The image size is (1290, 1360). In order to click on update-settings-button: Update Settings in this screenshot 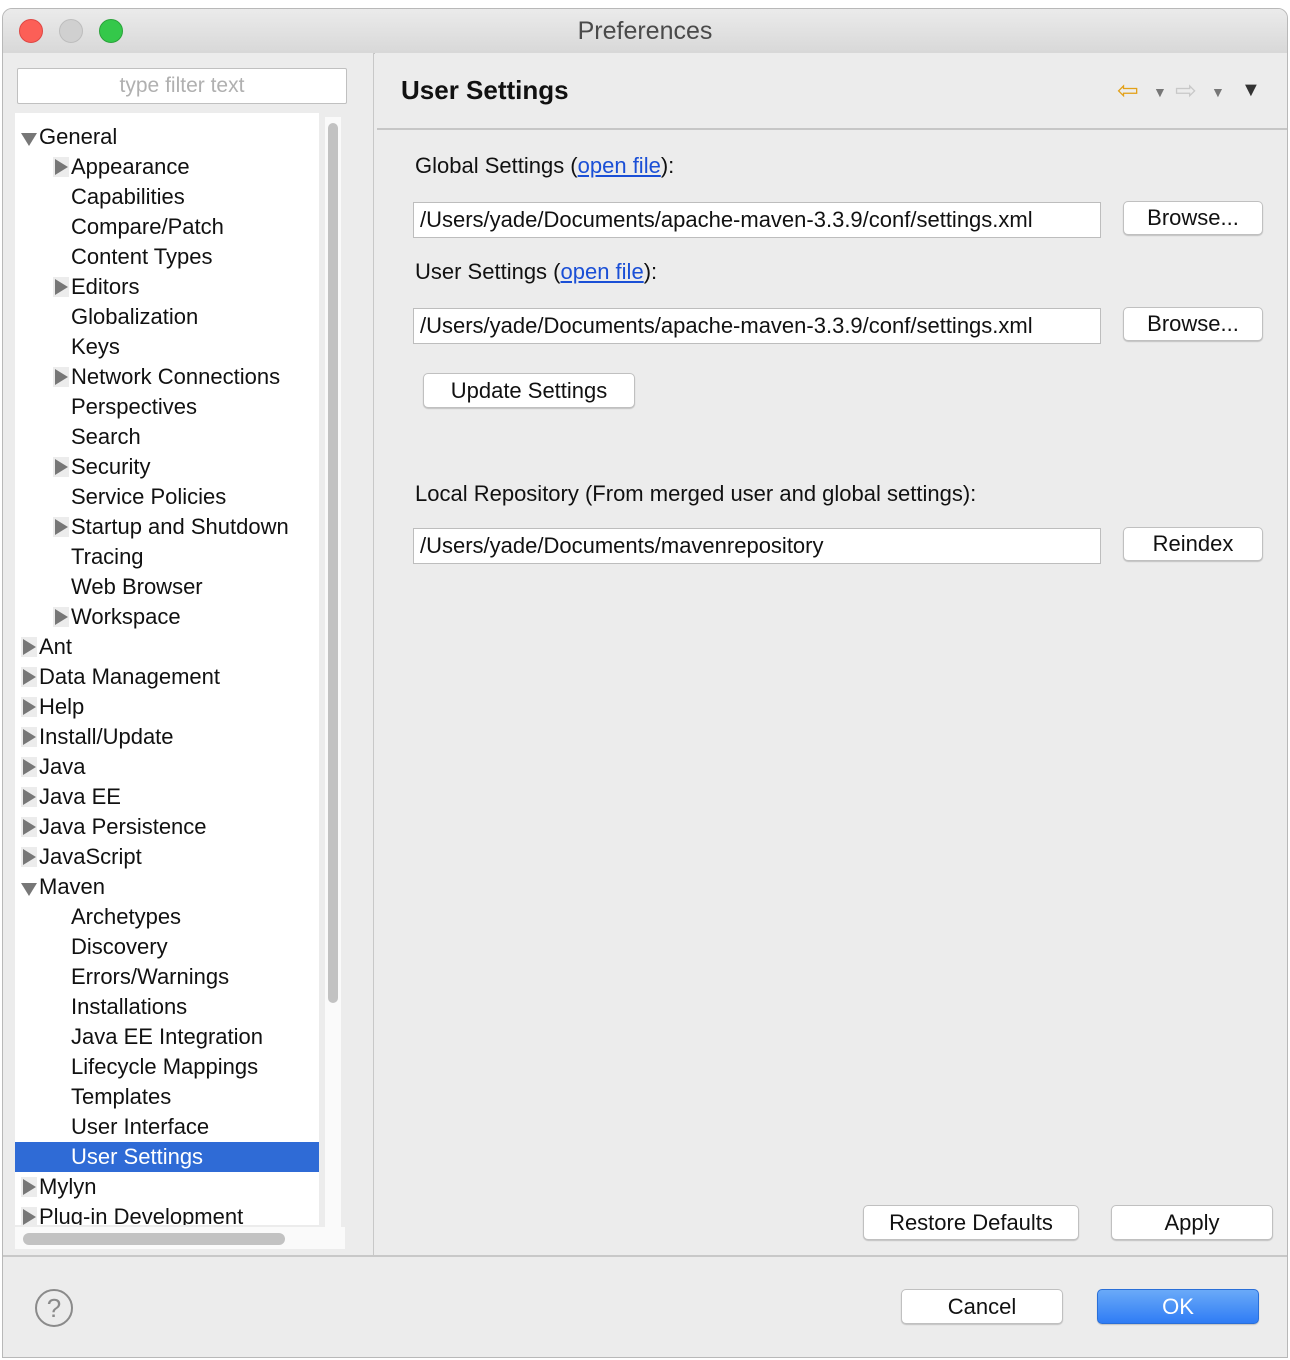, I will do `click(529, 390)`.